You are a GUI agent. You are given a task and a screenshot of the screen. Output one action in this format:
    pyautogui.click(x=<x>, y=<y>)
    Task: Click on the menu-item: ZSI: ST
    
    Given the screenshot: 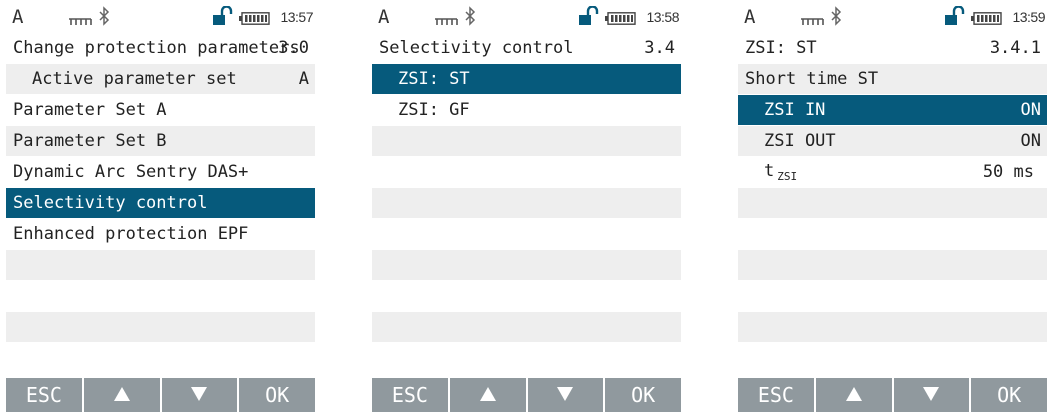 What is the action you would take?
    pyautogui.click(x=526, y=79)
    